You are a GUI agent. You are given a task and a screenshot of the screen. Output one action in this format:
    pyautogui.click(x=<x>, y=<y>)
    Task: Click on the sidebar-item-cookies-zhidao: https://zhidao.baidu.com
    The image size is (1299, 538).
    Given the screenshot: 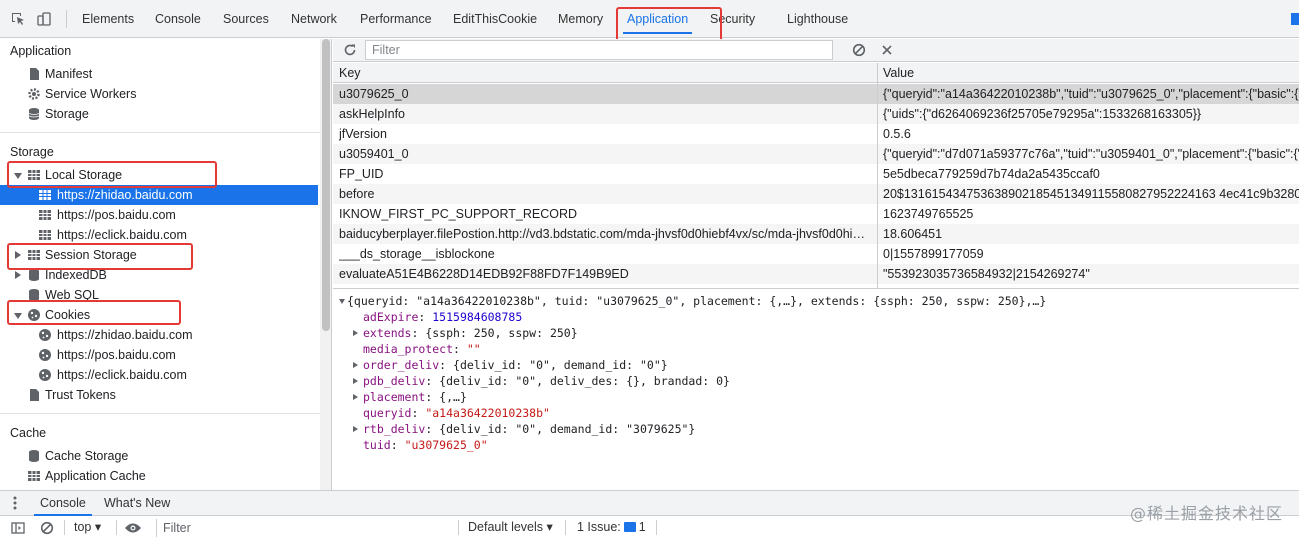 What is the action you would take?
    pyautogui.click(x=159, y=335)
    